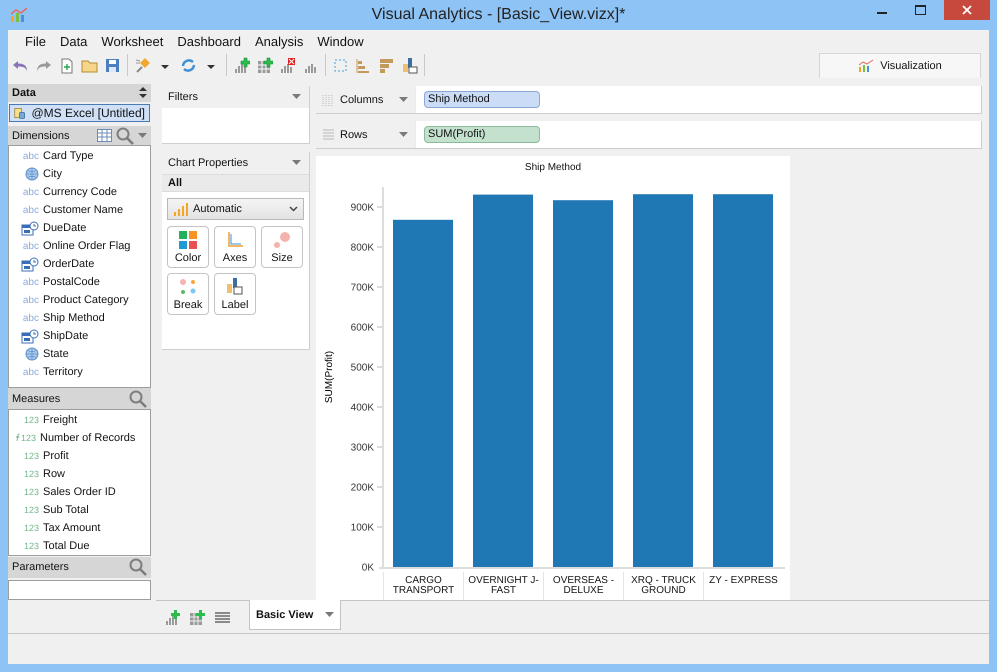 This screenshot has height=672, width=997. What do you see at coordinates (66, 546) in the screenshot?
I see `field-item: Total Due` at bounding box center [66, 546].